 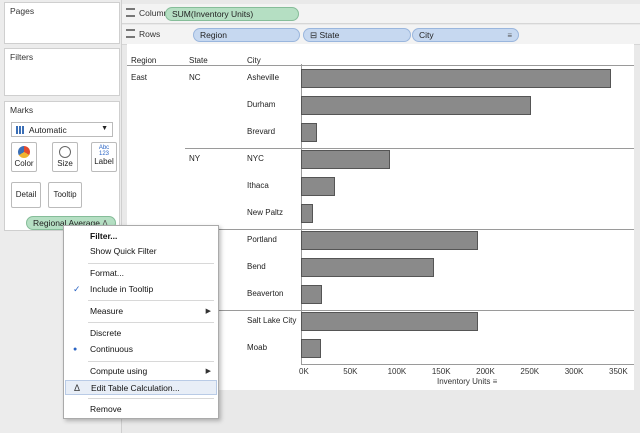 What do you see at coordinates (143, 34) in the screenshot?
I see `rows-label: Rows` at bounding box center [143, 34].